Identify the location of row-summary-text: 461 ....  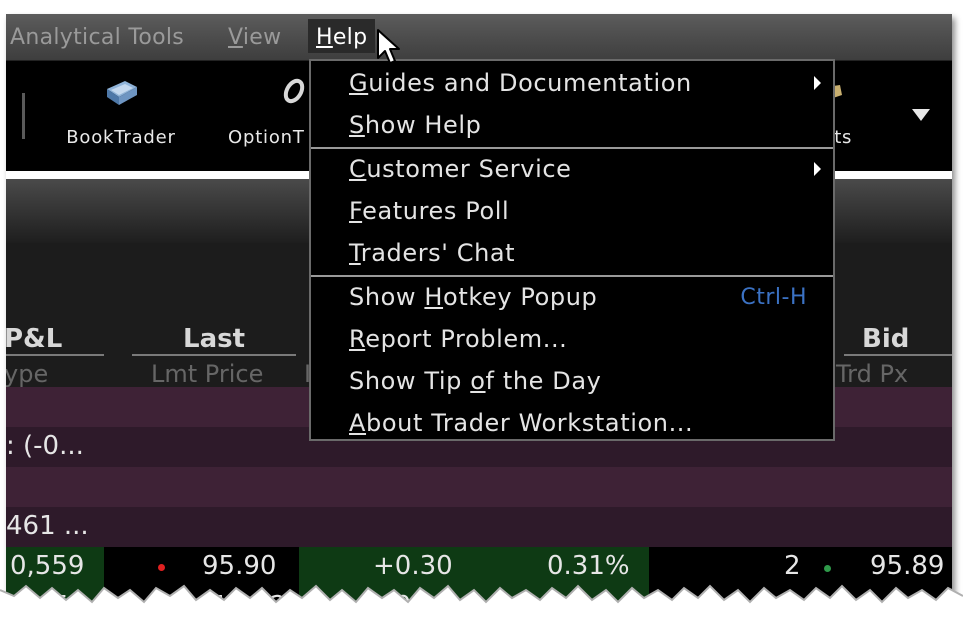
(47, 526).